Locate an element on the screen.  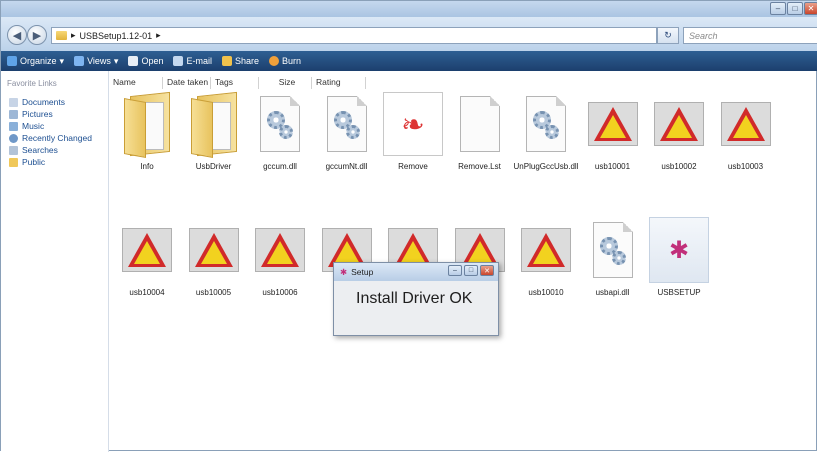
forward-arrow-icon: ▶ is located at coordinates (37, 35).